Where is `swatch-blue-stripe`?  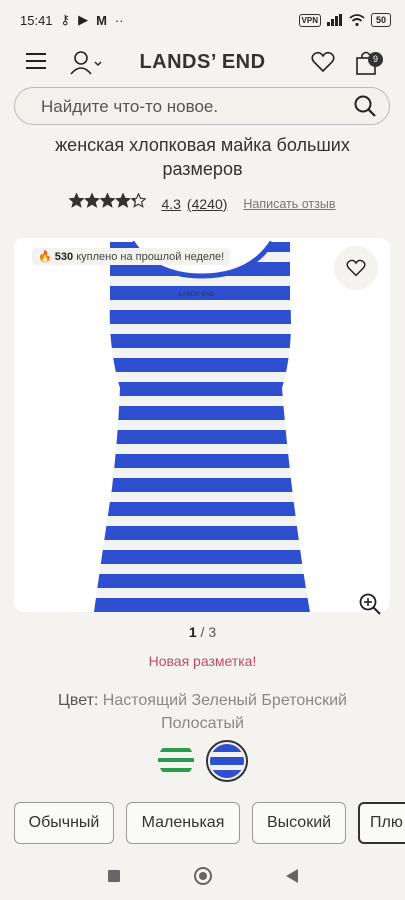 swatch-blue-stripe is located at coordinates (226, 761).